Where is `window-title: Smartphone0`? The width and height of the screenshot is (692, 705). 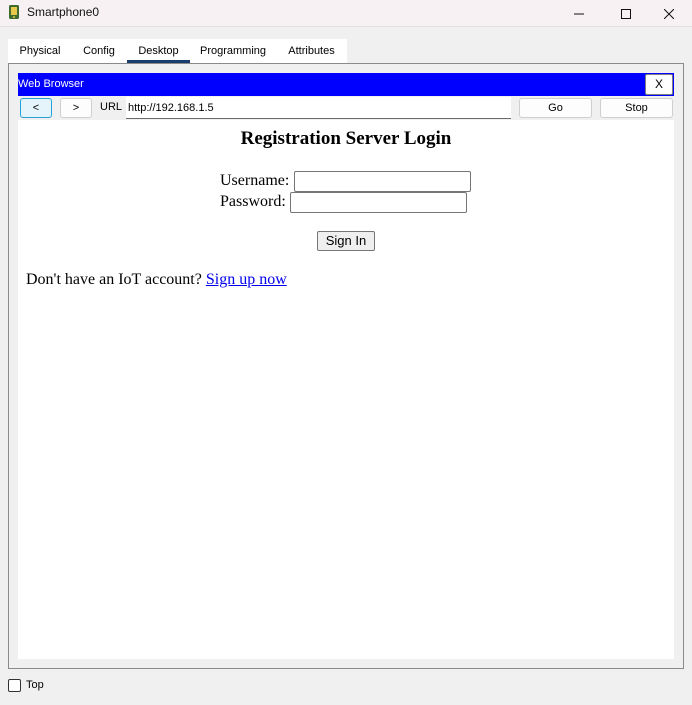 window-title: Smartphone0 is located at coordinates (63, 12).